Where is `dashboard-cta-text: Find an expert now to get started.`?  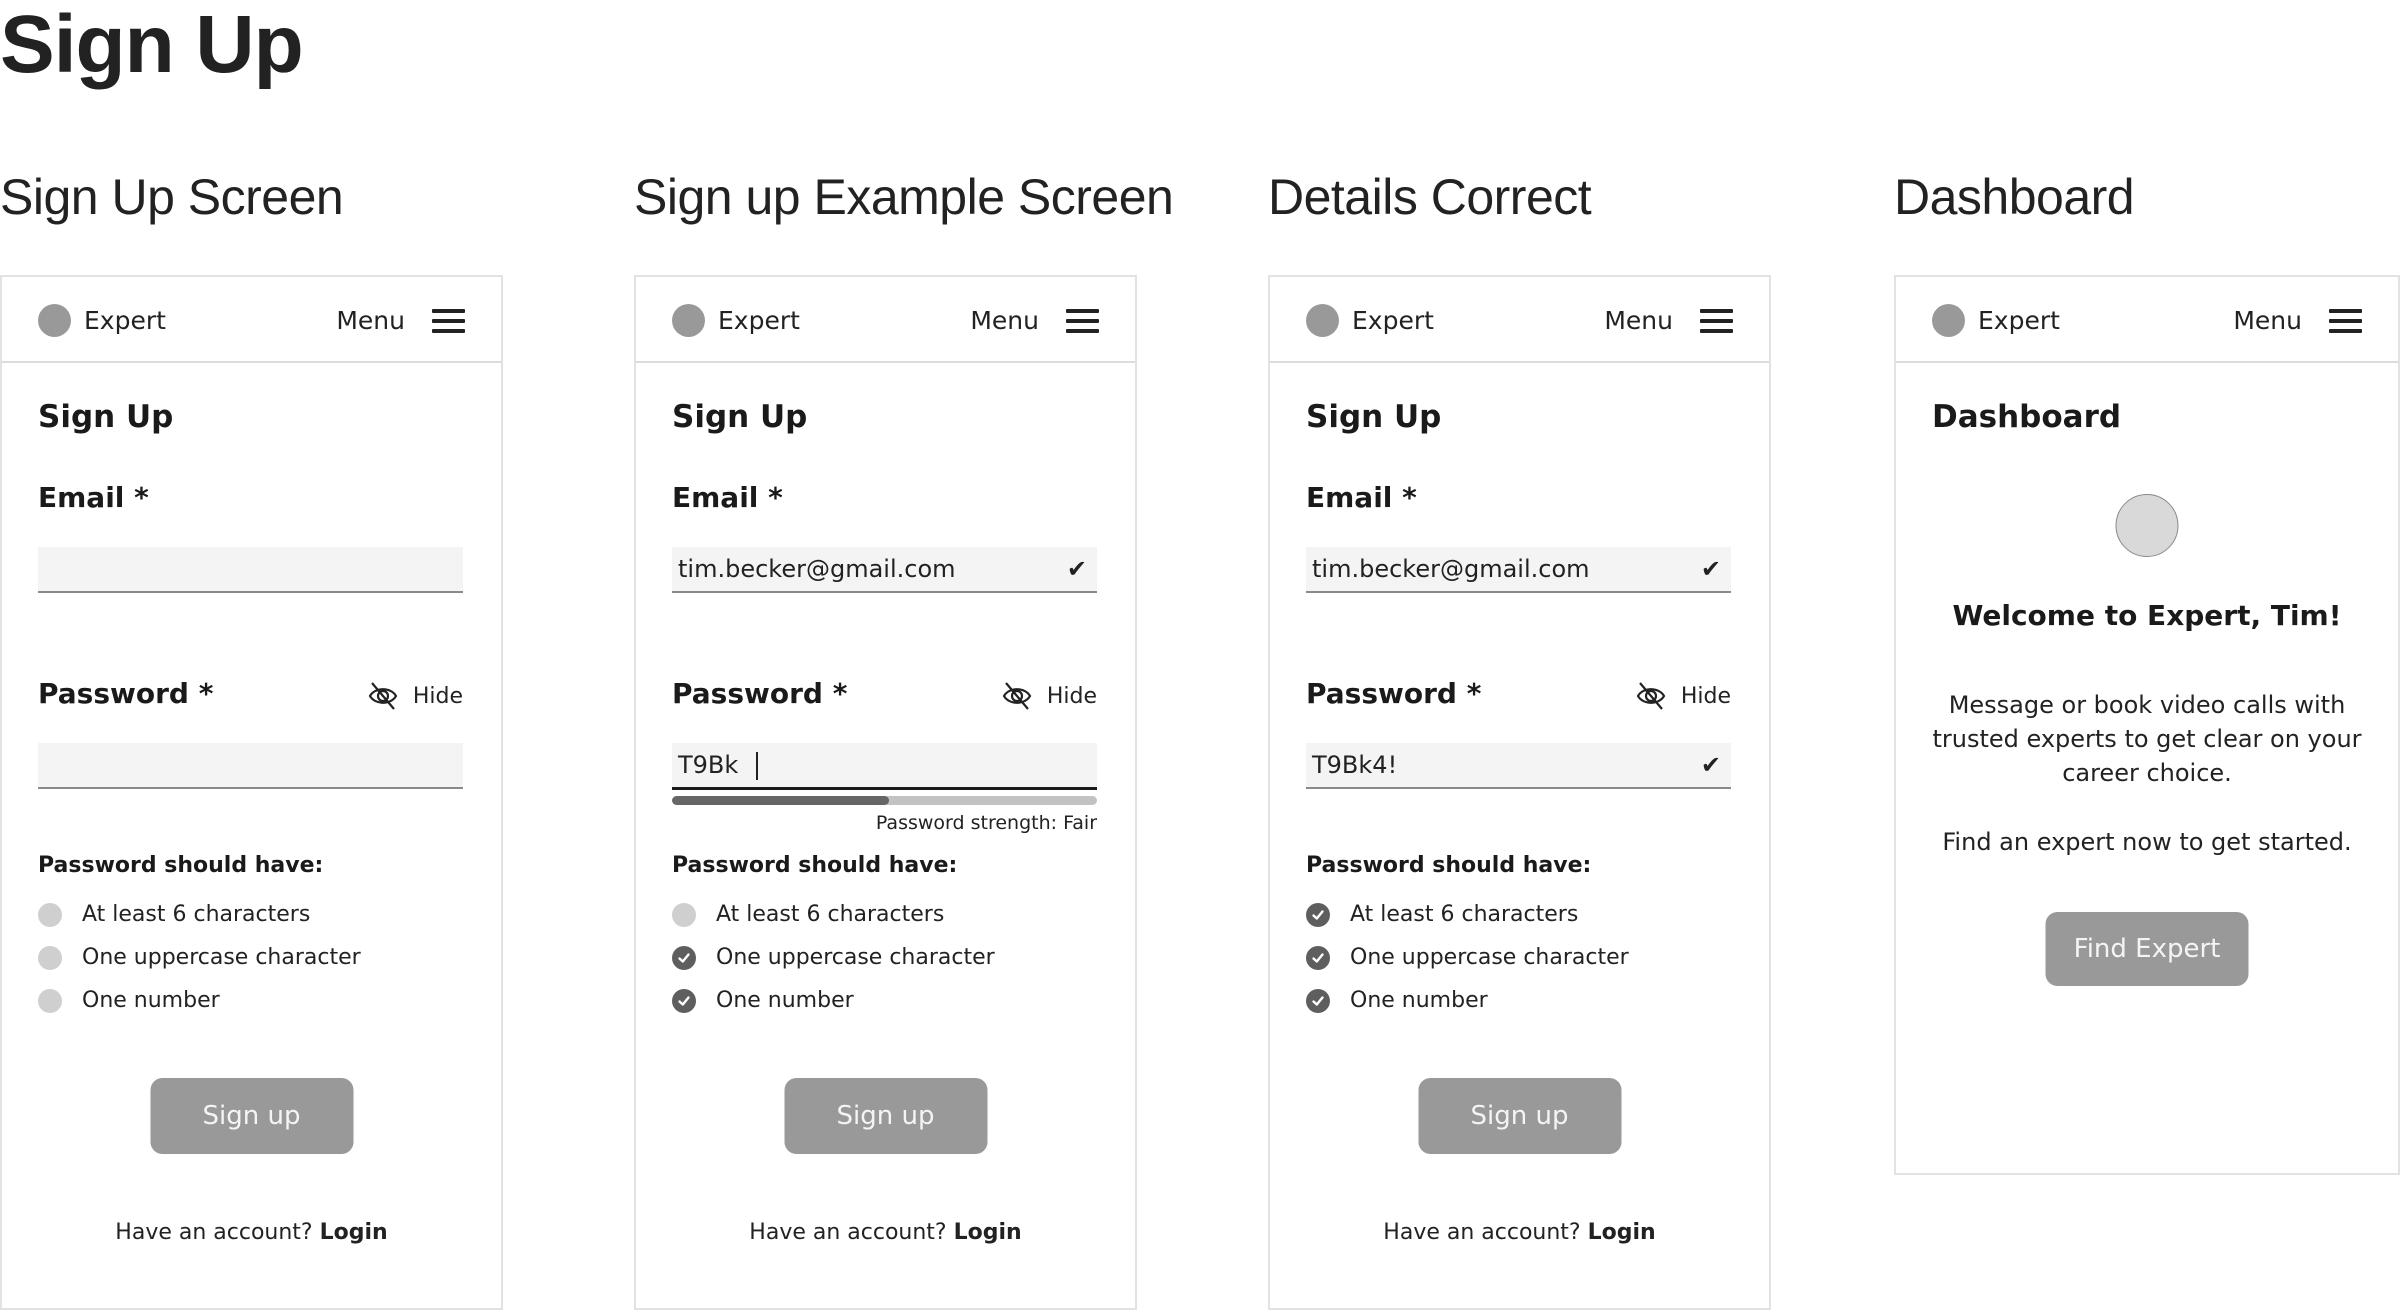
dashboard-cta-text: Find an expert now to get started. is located at coordinates (2147, 842).